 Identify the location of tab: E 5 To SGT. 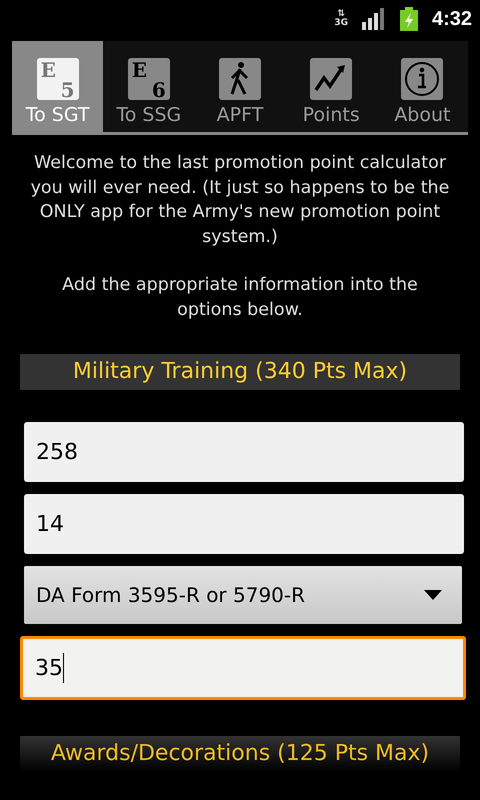
(58, 86).